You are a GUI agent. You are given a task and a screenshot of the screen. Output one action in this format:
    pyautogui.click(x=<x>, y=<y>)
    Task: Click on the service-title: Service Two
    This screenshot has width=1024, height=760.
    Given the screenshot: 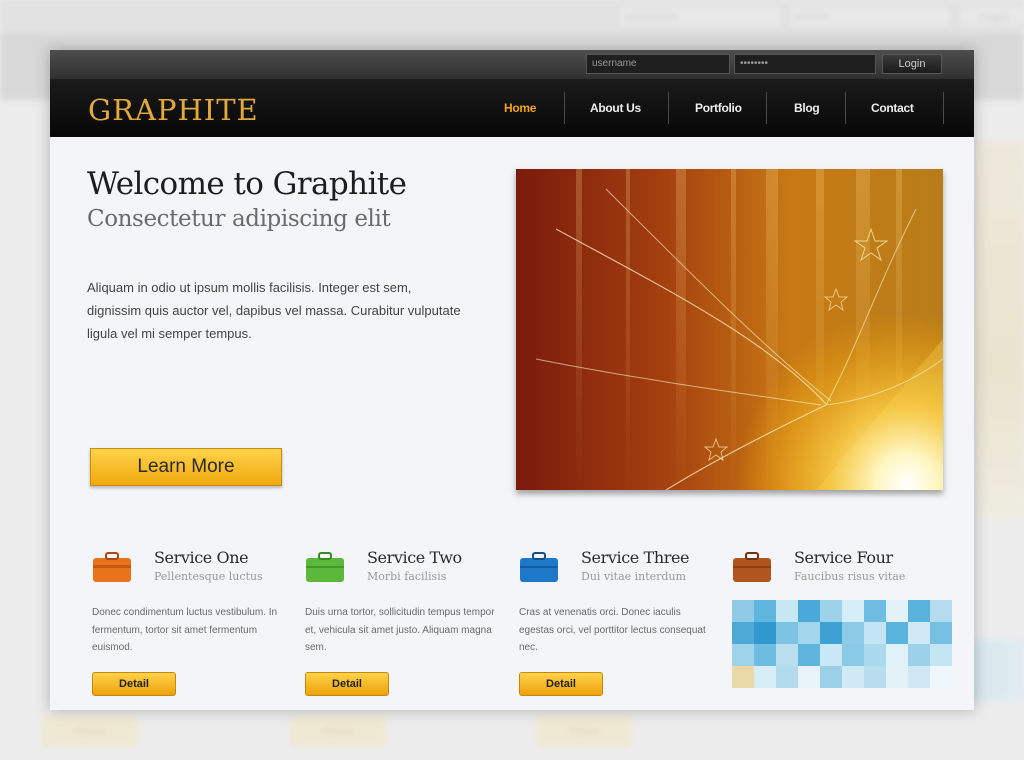 What is the action you would take?
    pyautogui.click(x=414, y=557)
    